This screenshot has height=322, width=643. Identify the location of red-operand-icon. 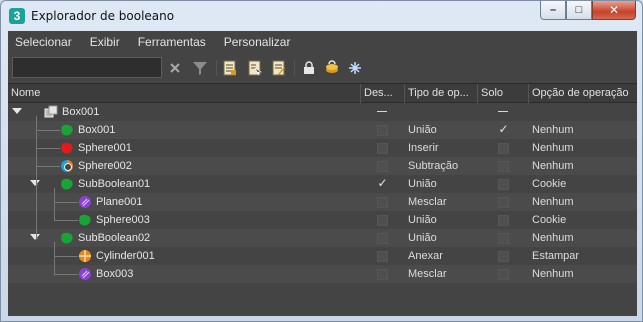
(67, 148).